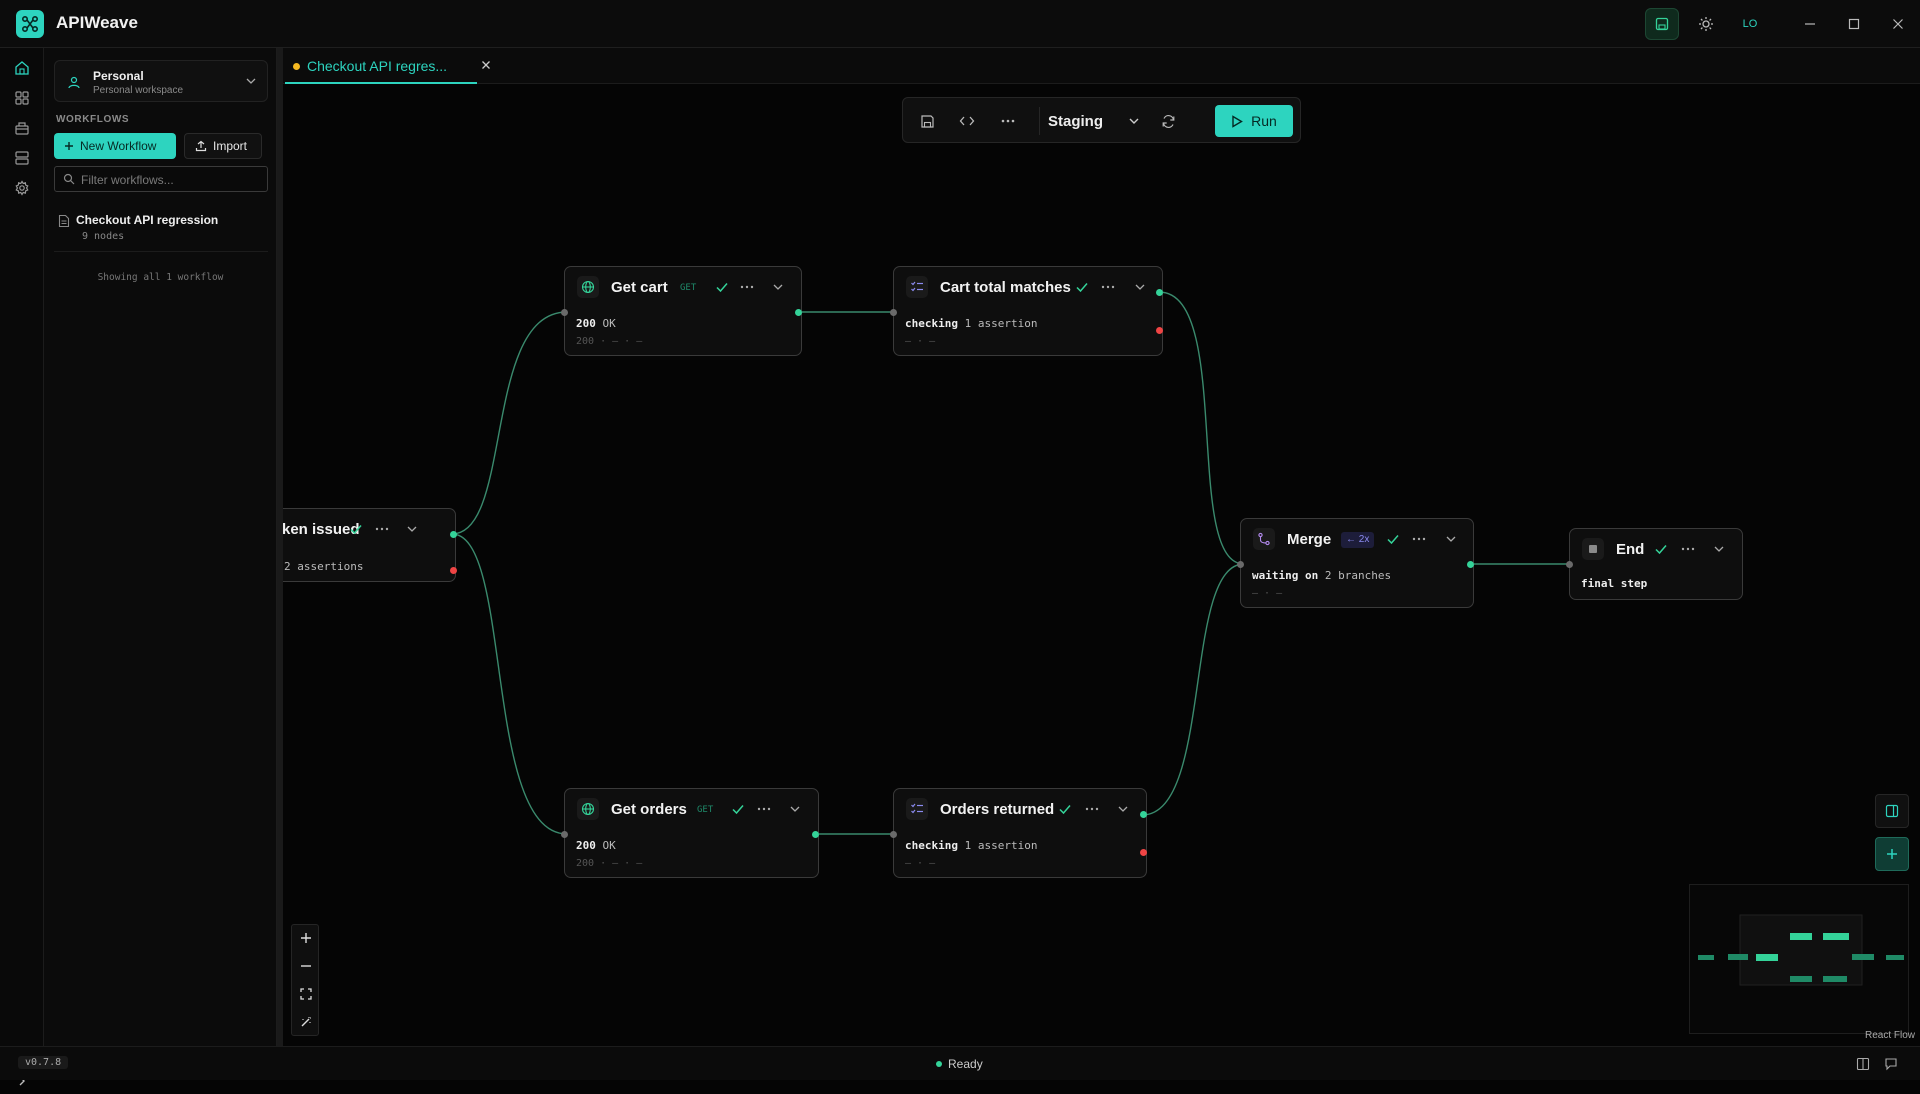 Image resolution: width=1920 pixels, height=1094 pixels. I want to click on theme-toggle-button, so click(1706, 24).